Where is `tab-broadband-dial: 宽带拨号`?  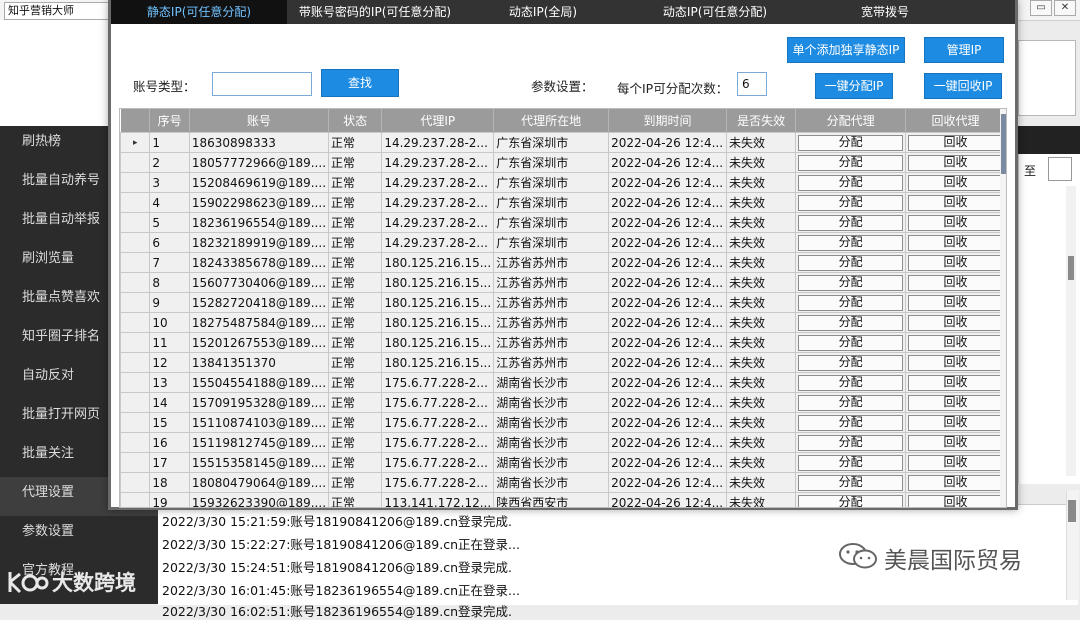
tab-broadband-dial: 宽带拨号 is located at coordinates (885, 12).